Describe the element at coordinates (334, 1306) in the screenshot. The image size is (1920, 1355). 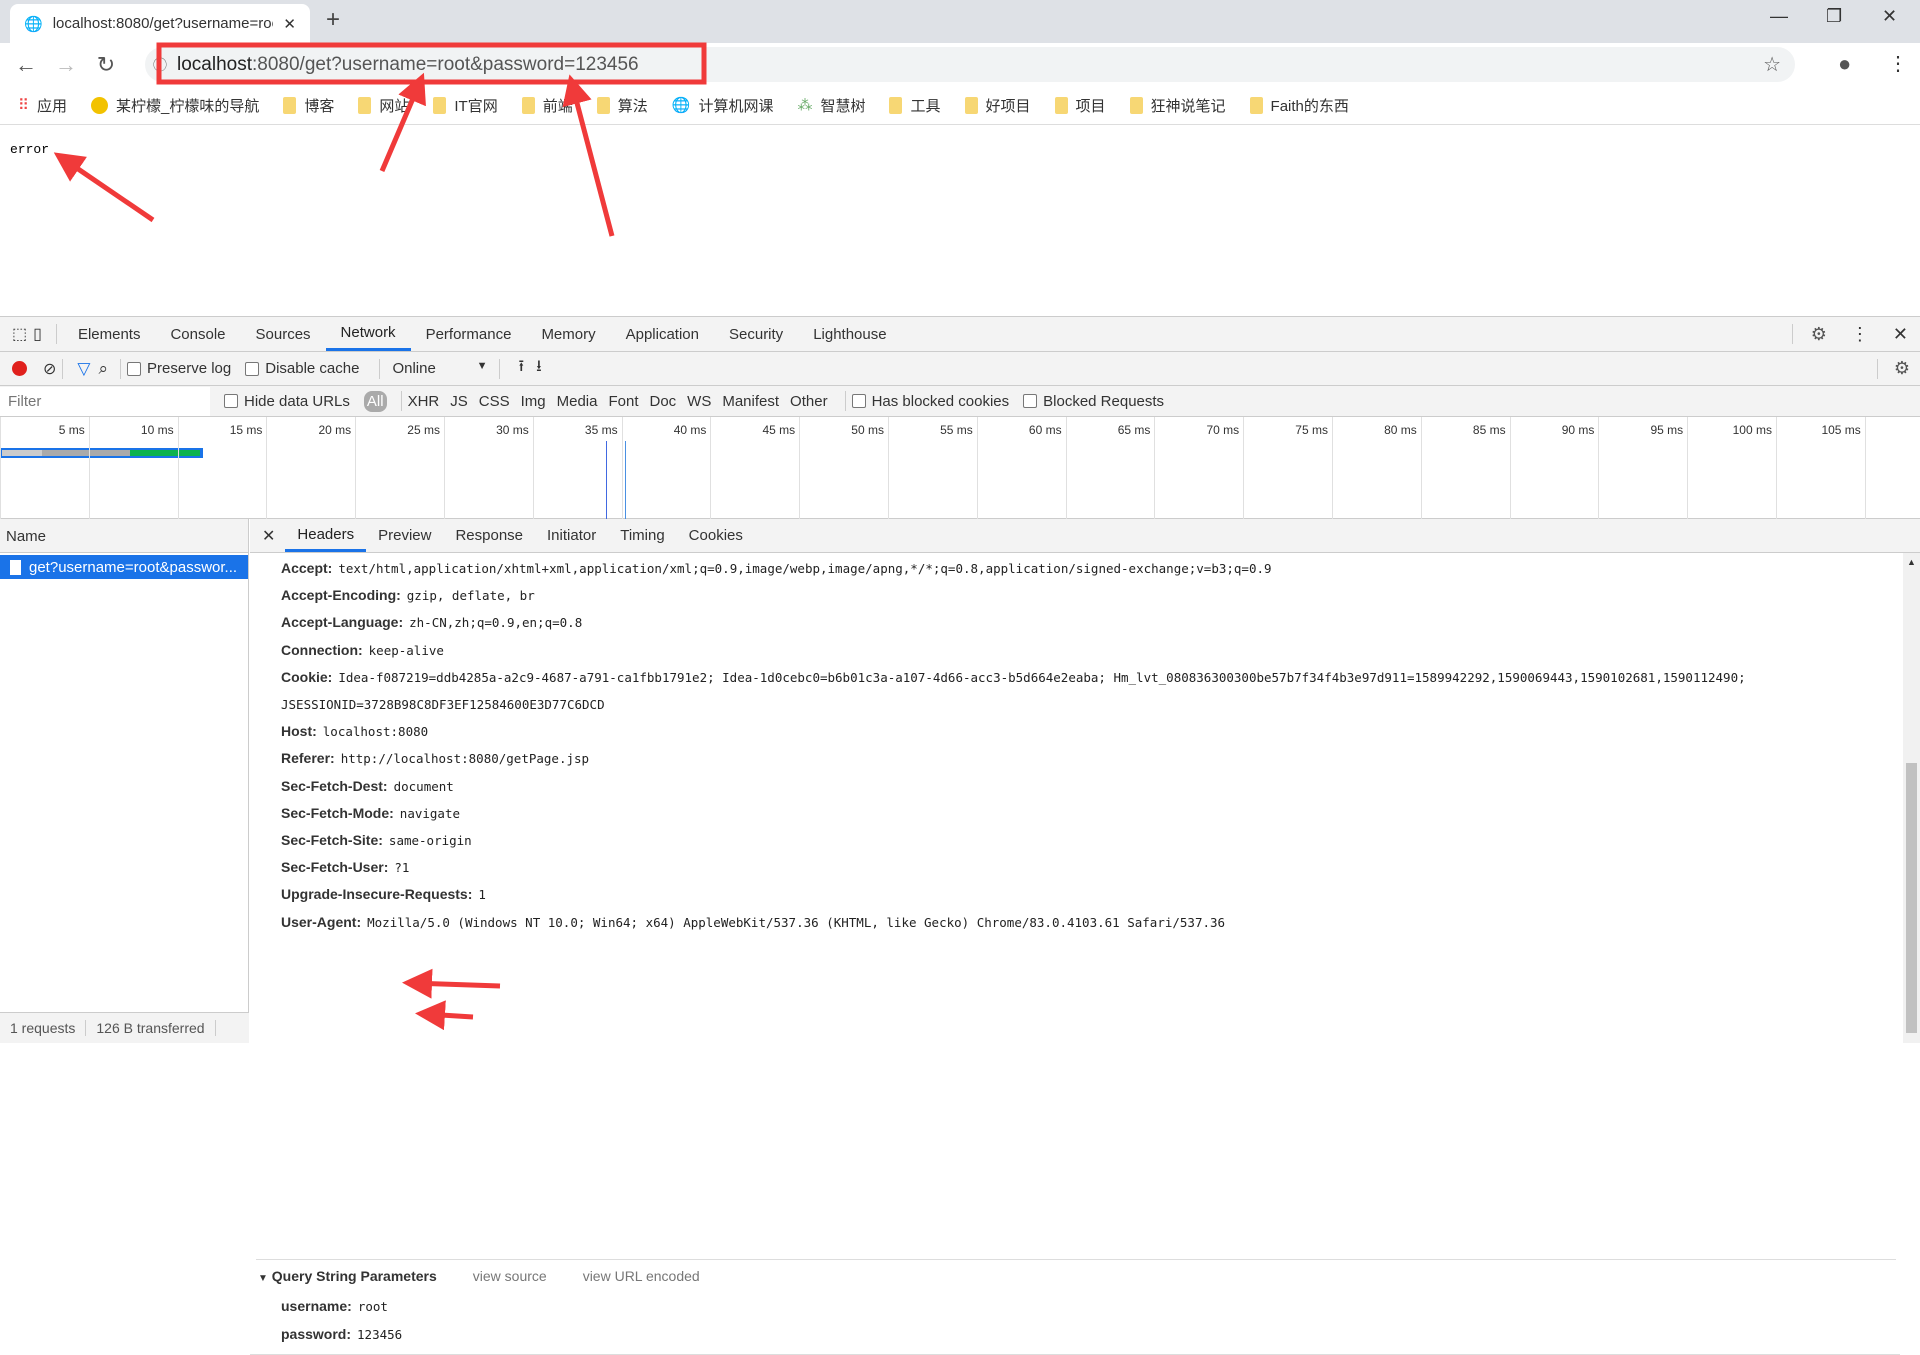
I see `query-param-username: username: root` at that location.